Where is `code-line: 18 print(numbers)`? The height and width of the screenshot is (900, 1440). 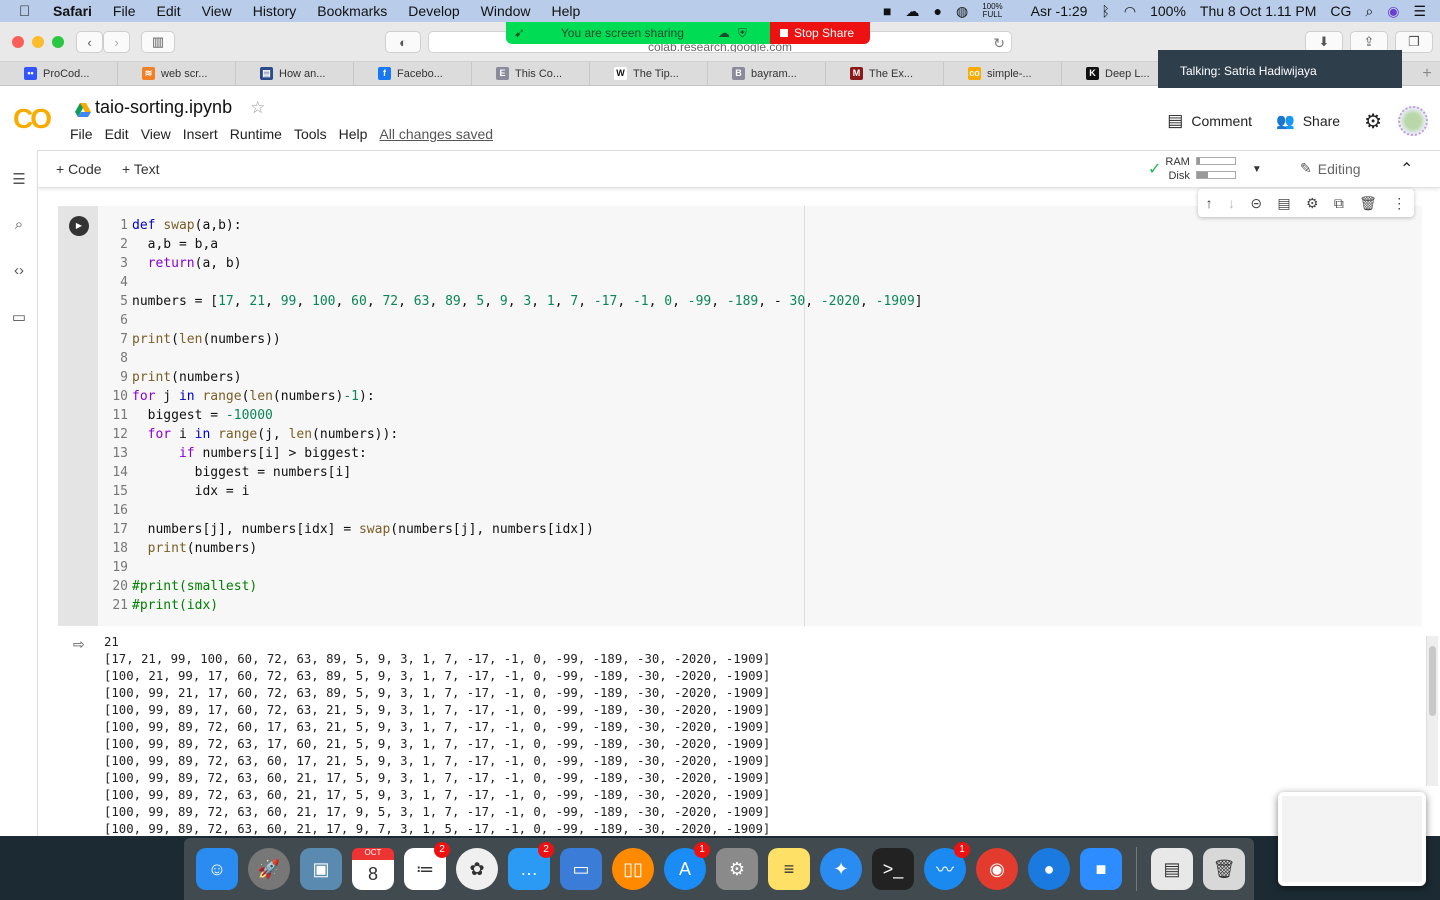
code-line: 18 print(numbers) is located at coordinates (514, 548).